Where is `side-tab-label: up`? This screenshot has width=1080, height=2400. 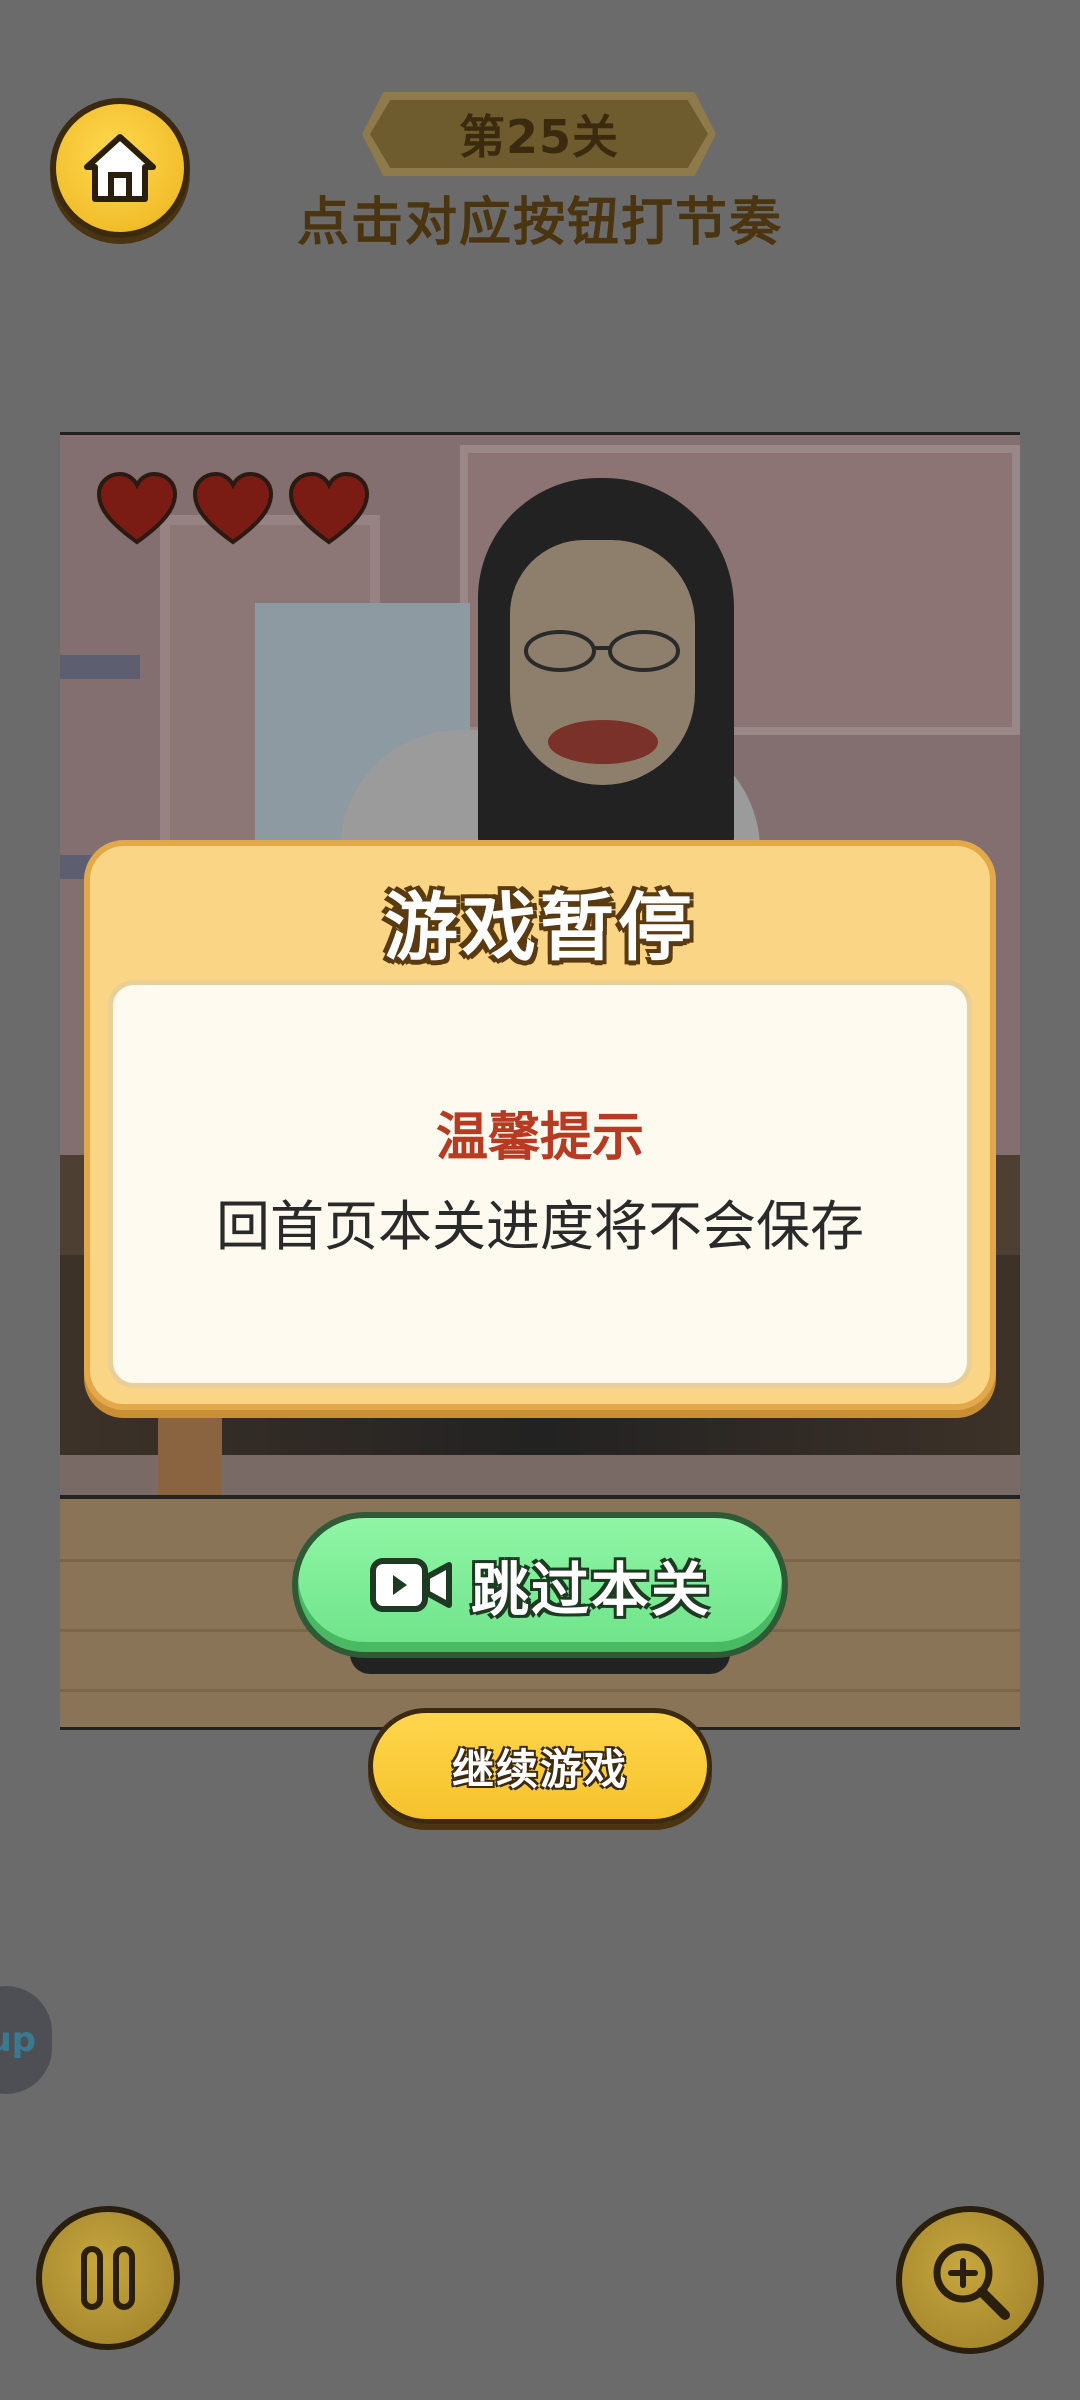 side-tab-label: up is located at coordinates (18, 2040).